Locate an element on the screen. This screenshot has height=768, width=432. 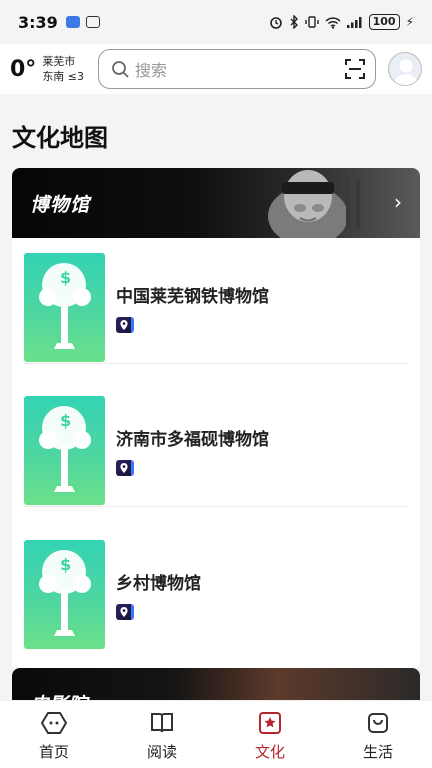
home-icon is located at coordinates (54, 723).